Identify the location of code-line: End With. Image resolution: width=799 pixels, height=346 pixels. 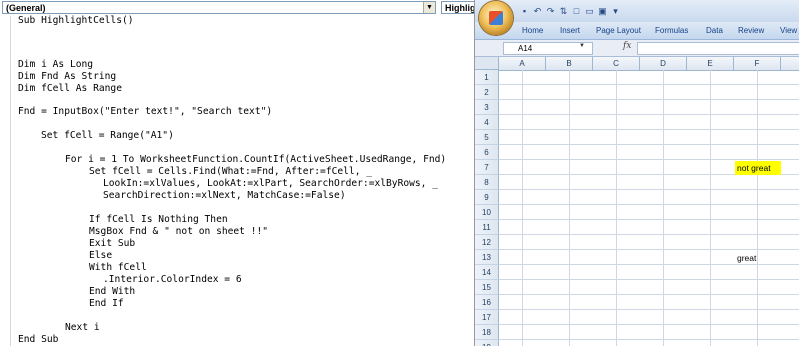
(112, 291).